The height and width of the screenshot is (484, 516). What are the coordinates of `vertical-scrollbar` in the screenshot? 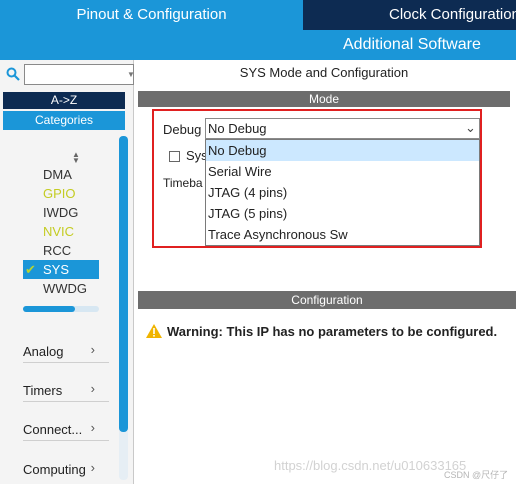 It's located at (123, 308).